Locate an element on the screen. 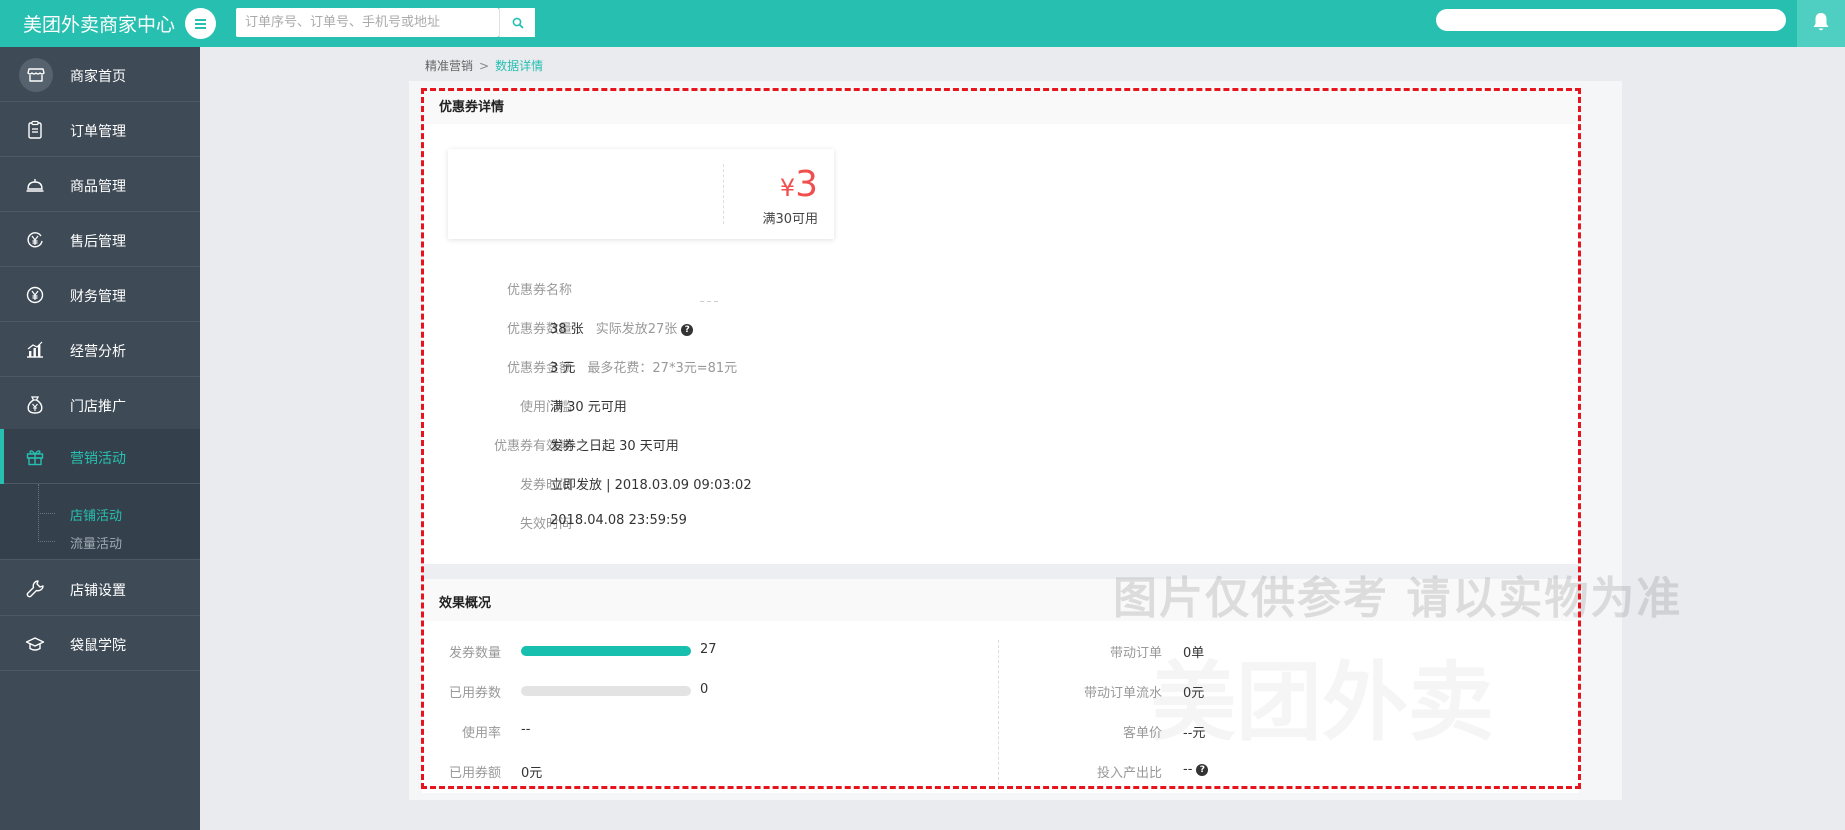 Image resolution: width=1845 pixels, height=830 pixels. sidebar-item-orders: 订单管理 is located at coordinates (100, 129).